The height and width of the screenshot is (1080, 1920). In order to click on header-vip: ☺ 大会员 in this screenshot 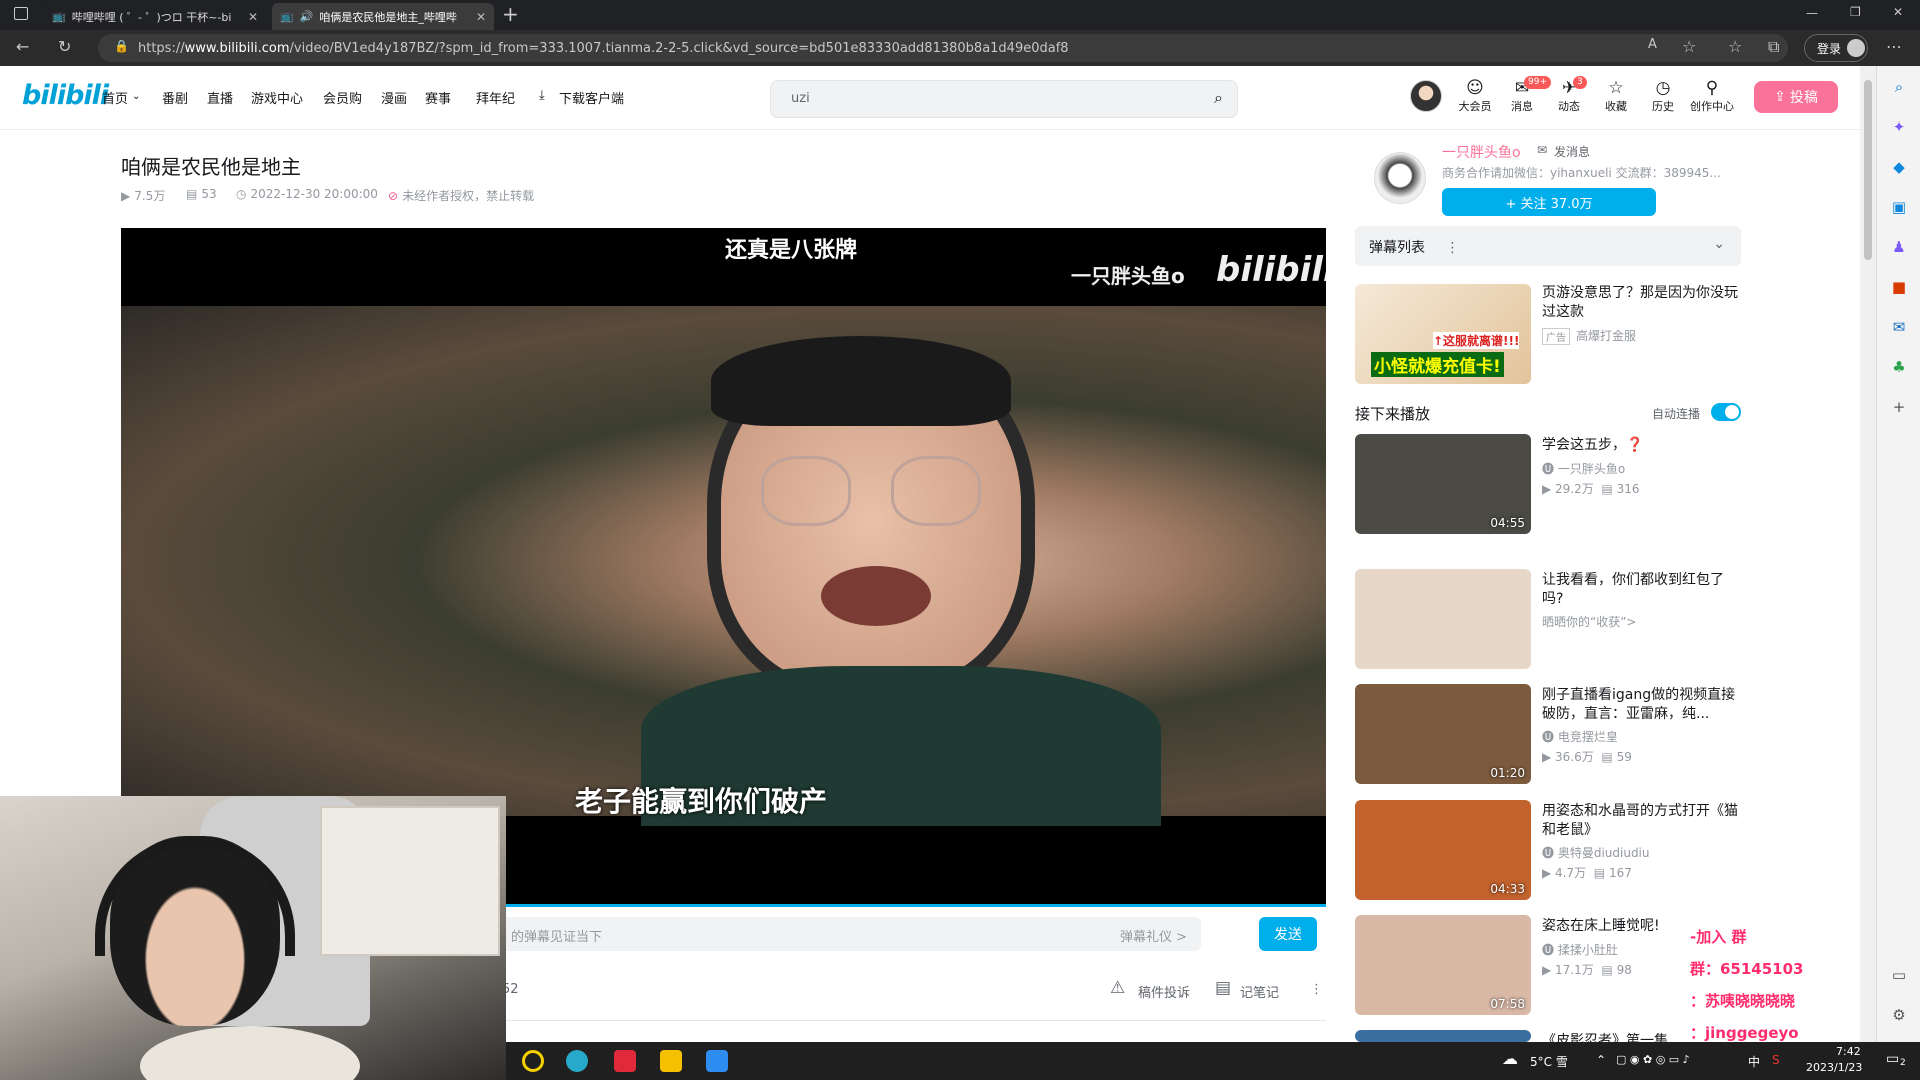, I will do `click(1475, 96)`.